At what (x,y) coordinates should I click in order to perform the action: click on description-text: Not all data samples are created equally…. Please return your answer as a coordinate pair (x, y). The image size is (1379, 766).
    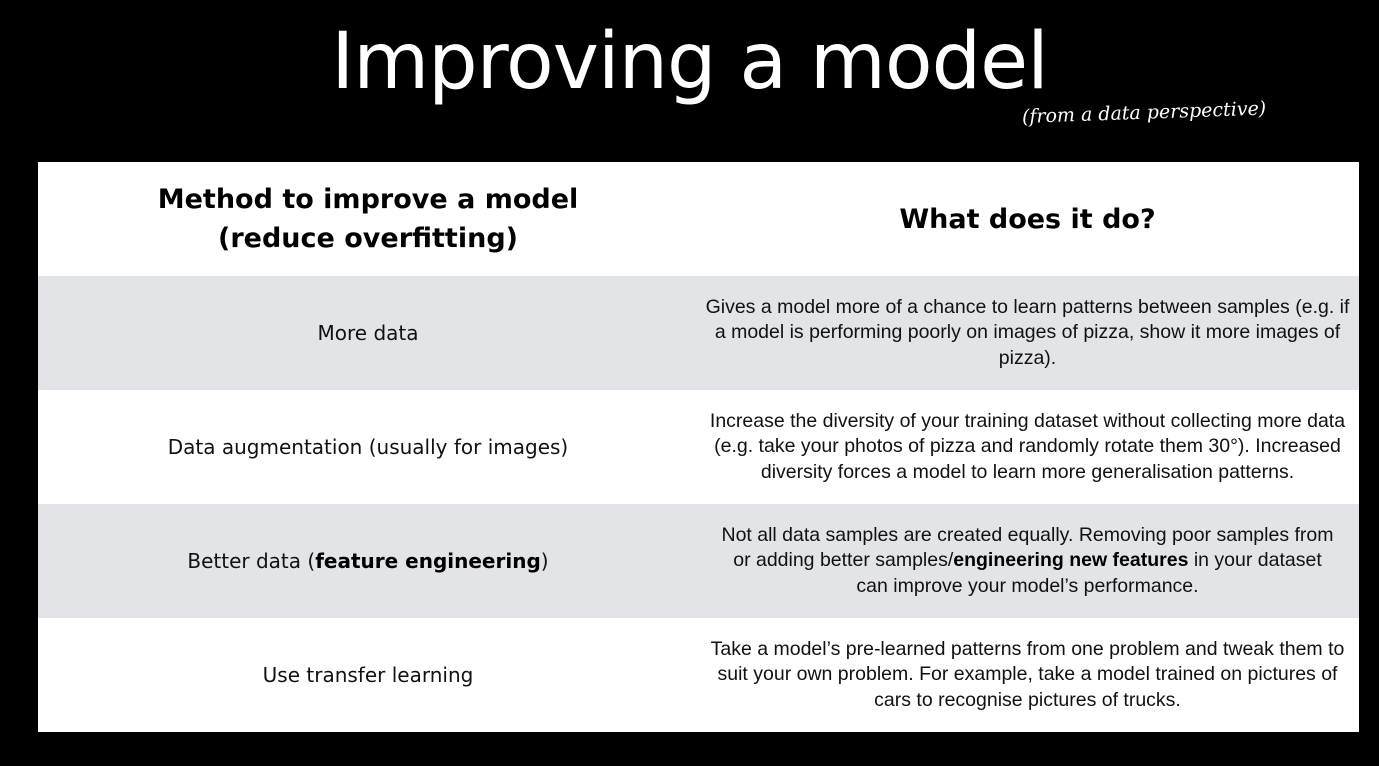
    Looking at the image, I should click on (1028, 561).